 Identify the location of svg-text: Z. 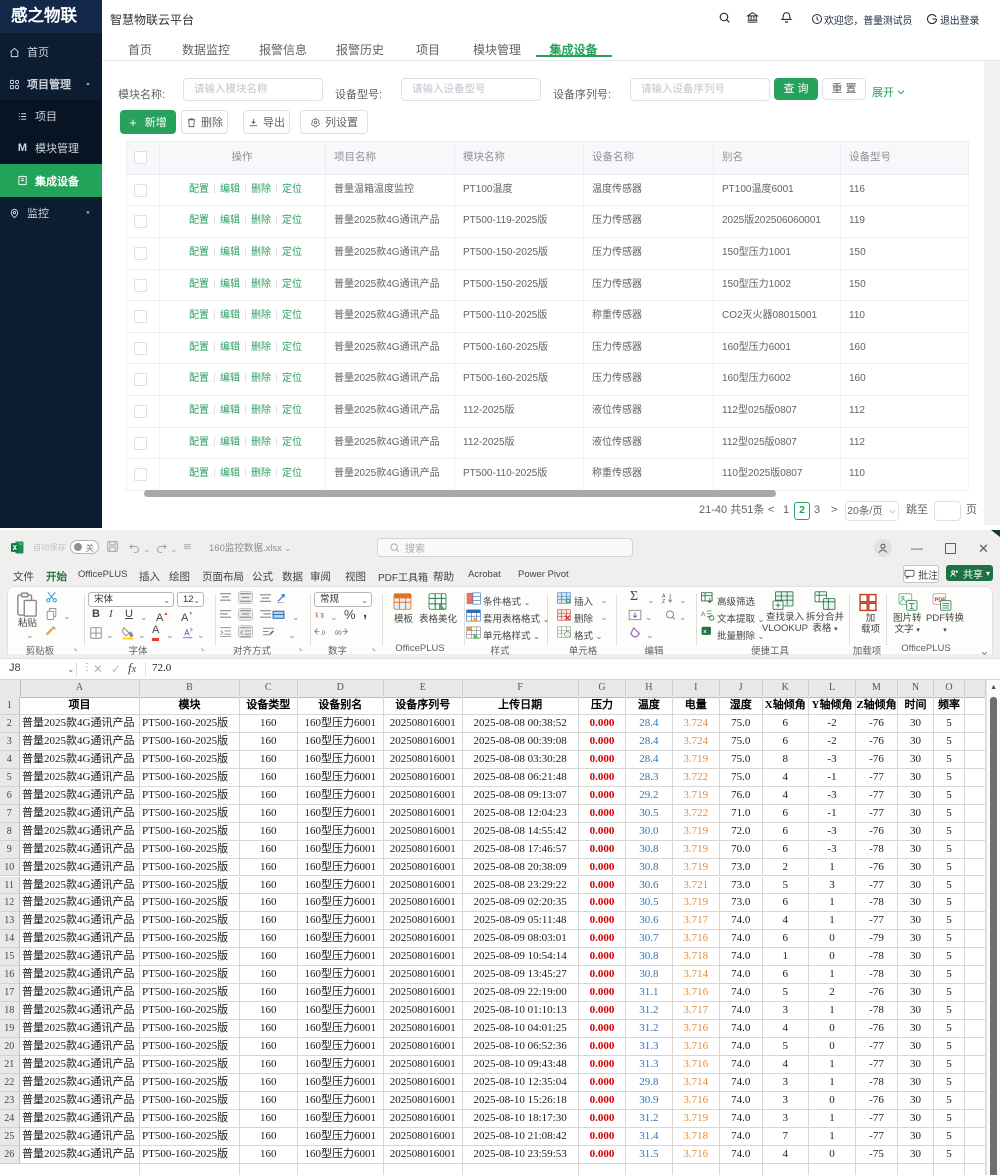
(664, 601).